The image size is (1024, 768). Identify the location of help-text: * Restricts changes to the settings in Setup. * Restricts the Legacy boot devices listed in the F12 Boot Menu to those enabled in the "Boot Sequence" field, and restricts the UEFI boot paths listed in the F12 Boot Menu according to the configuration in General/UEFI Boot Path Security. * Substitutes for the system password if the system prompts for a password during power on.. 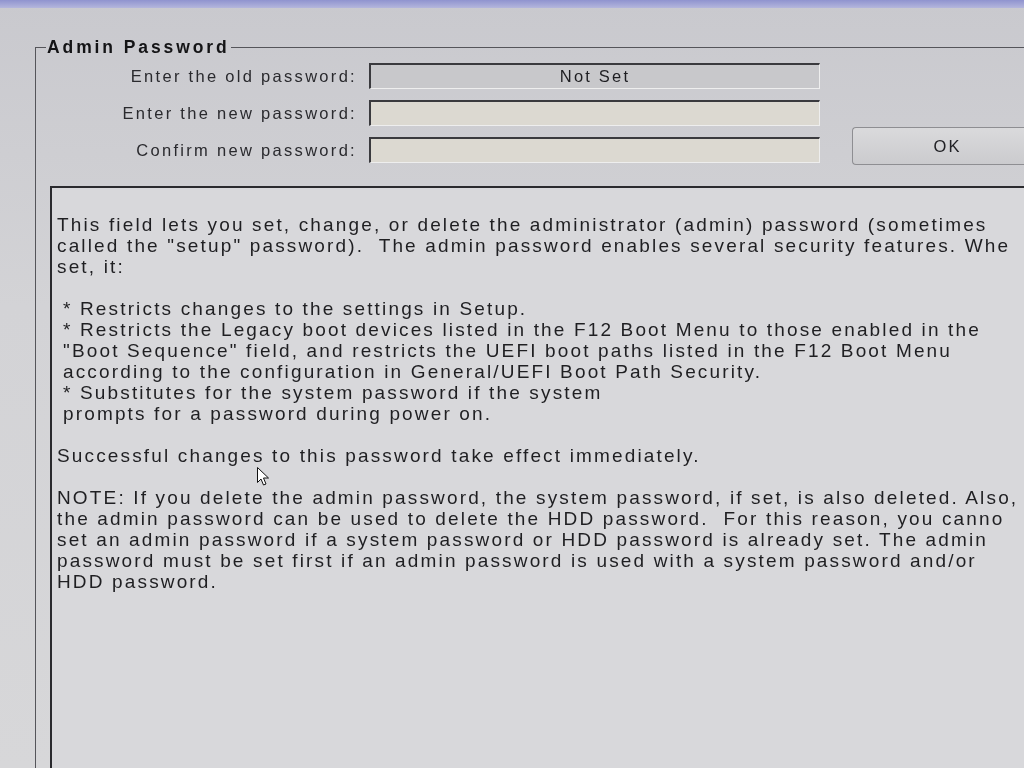
(522, 361).